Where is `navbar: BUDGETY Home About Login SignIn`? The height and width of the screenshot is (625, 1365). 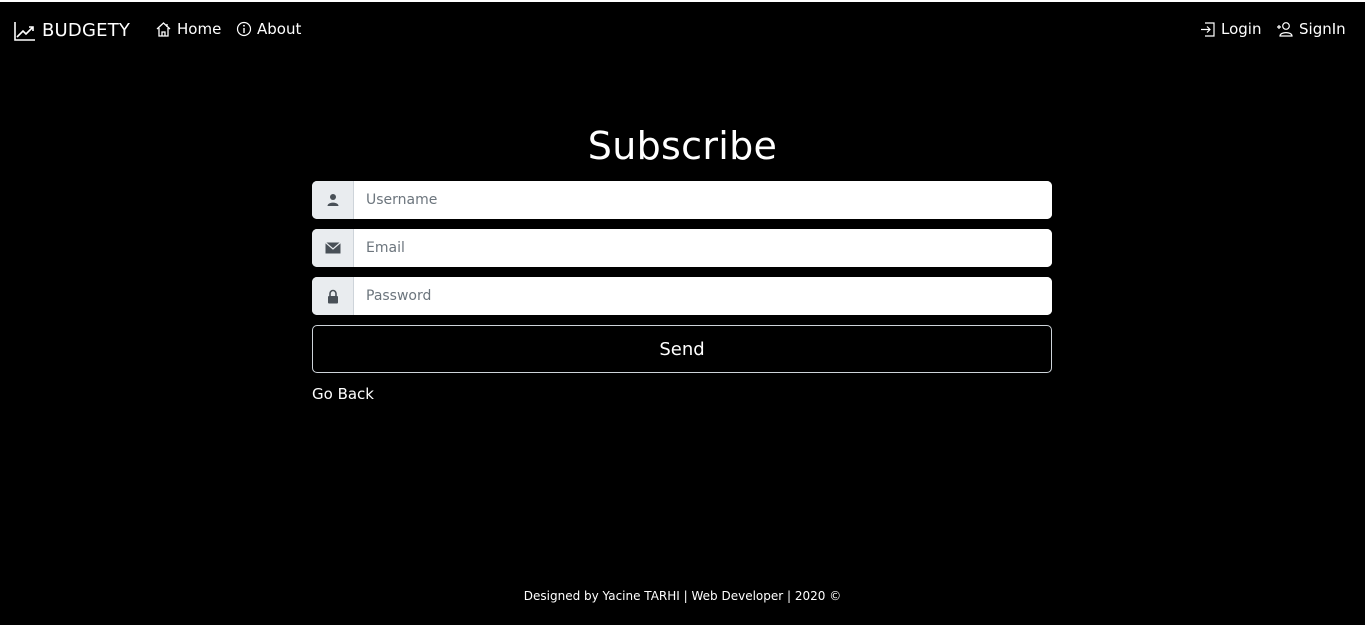
navbar: BUDGETY Home About Login SignIn is located at coordinates (682, 30).